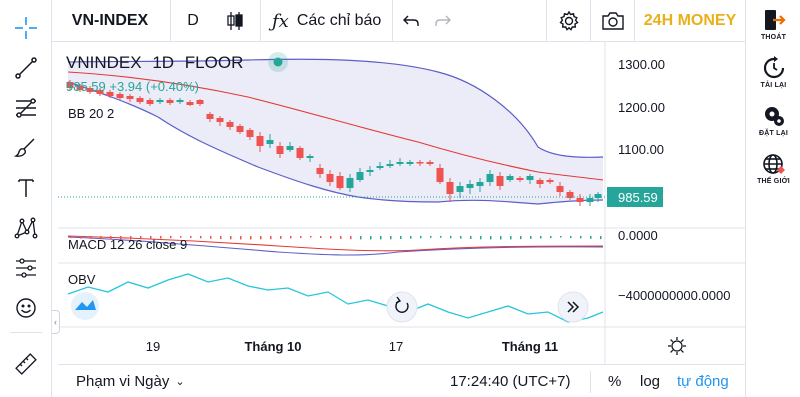  Describe the element at coordinates (81, 279) in the screenshot. I see `legend-obv: OBV` at that location.